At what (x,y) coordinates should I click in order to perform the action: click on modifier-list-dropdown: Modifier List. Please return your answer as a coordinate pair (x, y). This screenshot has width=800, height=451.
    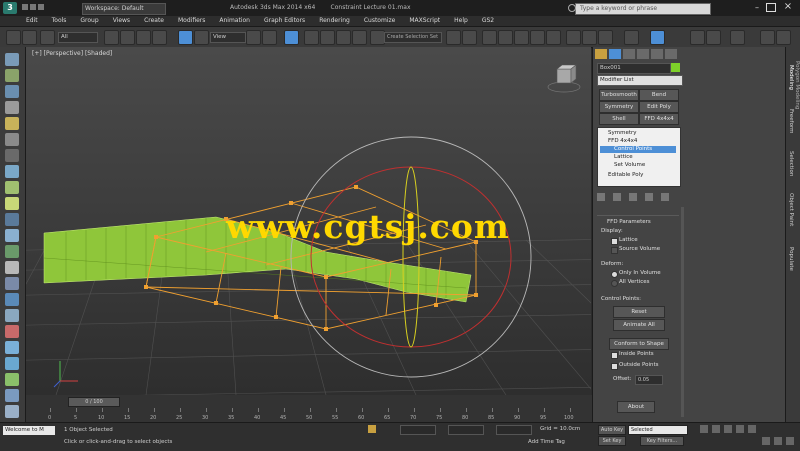
    Looking at the image, I should click on (640, 80).